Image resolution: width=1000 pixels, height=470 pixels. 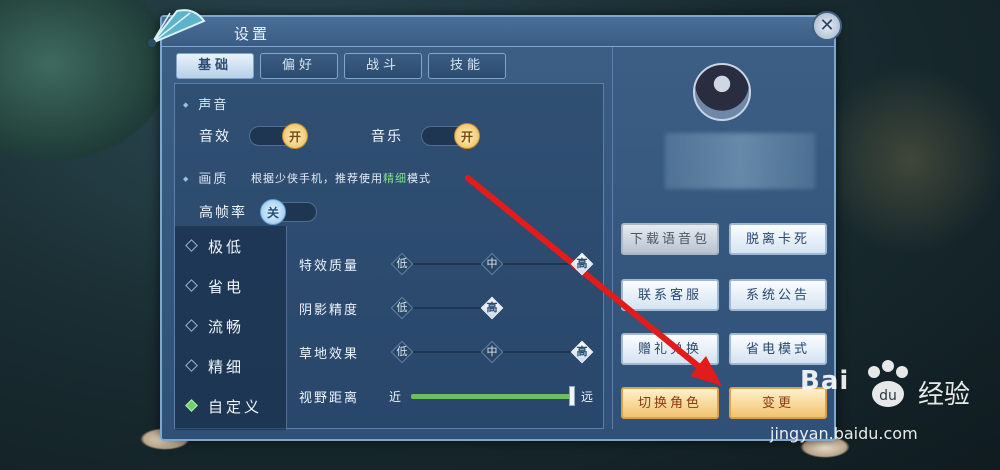 I want to click on svg-text: du, so click(x=888, y=396).